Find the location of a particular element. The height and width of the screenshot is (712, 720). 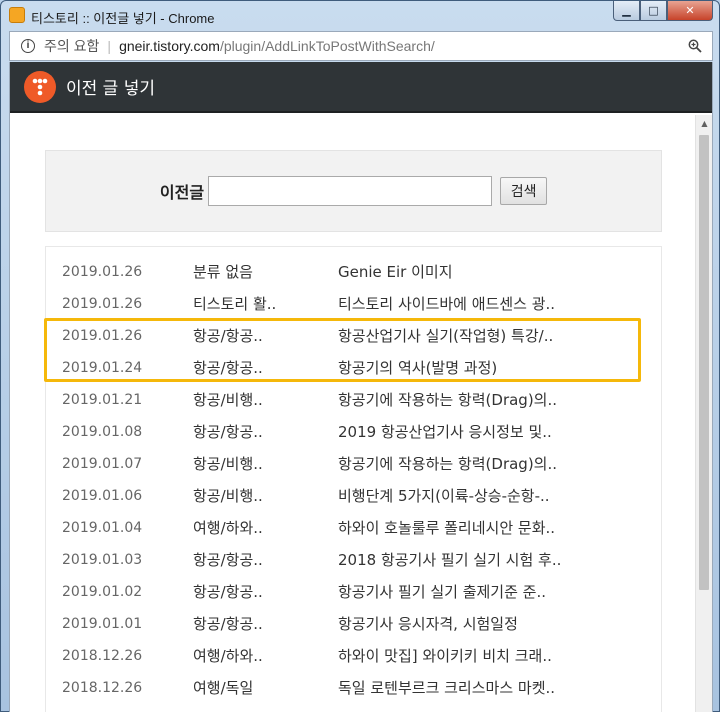

search-input is located at coordinates (350, 191).